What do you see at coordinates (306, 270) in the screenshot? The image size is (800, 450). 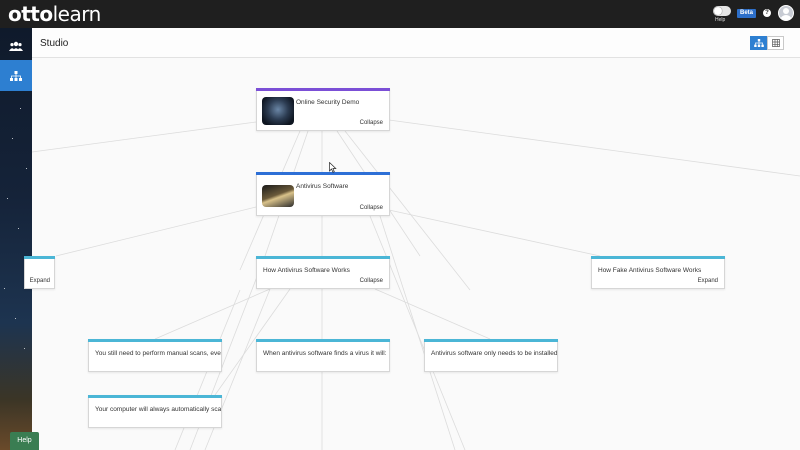 I see `node-title: How Antivirus Software Works` at bounding box center [306, 270].